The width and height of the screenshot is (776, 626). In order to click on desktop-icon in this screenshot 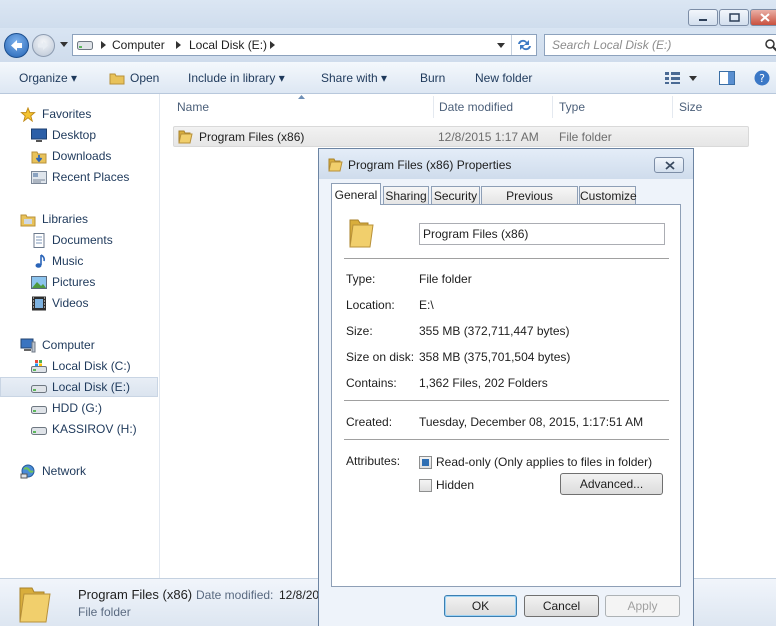, I will do `click(39, 135)`.